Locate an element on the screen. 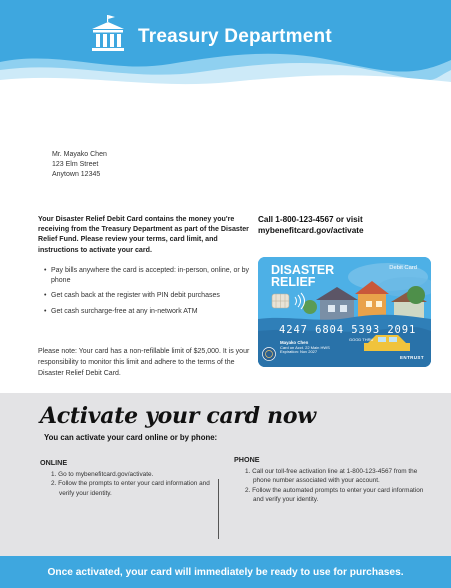 The height and width of the screenshot is (588, 451). phone-heading: PHONE is located at coordinates (247, 459).